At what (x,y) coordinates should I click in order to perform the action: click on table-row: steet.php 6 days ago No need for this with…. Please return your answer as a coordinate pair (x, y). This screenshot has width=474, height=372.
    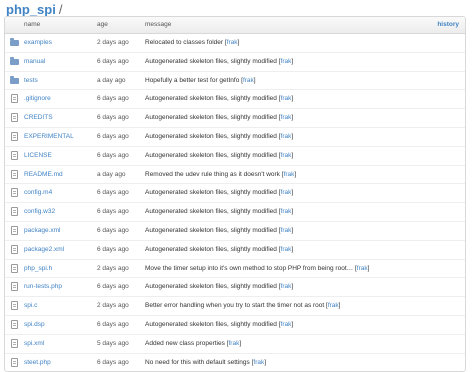
    Looking at the image, I should click on (235, 363).